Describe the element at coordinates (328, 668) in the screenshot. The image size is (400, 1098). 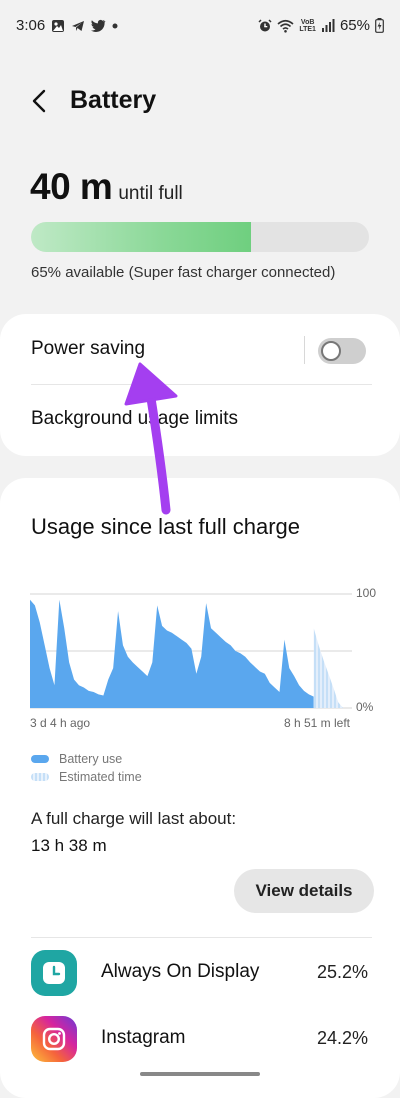
I see `estimated-time-area` at that location.